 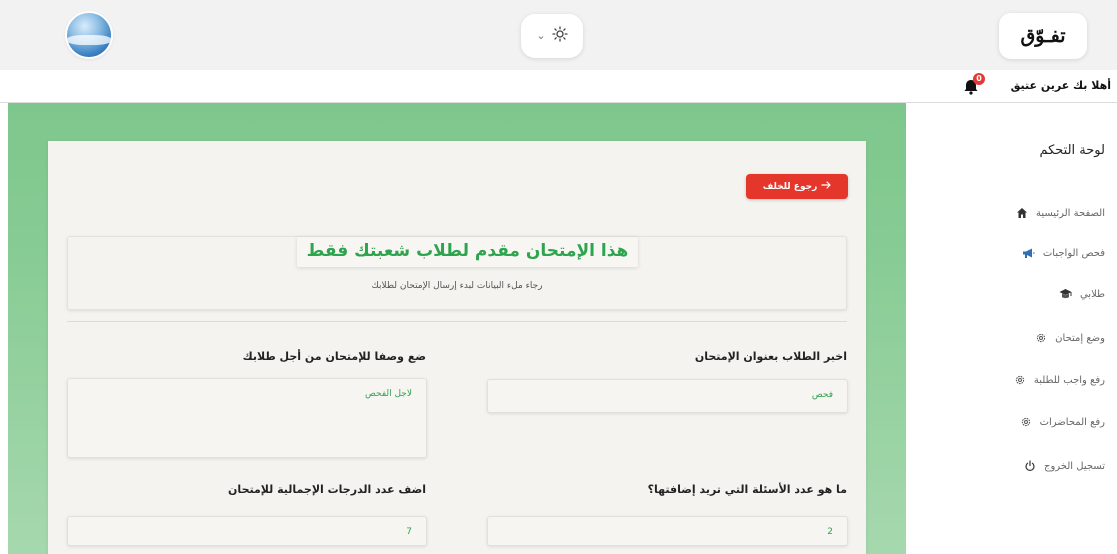 I want to click on sun-icon, so click(x=559, y=36).